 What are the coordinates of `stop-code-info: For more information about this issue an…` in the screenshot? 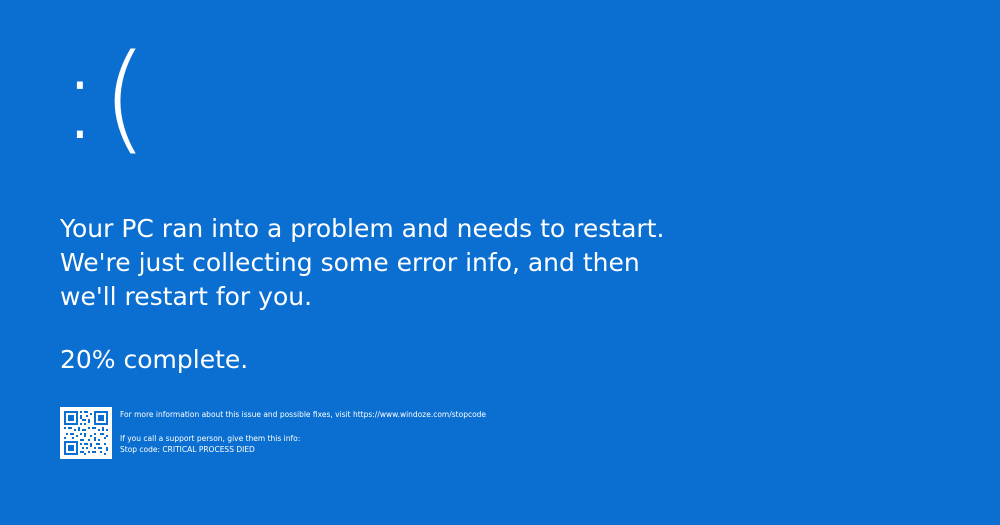 It's located at (303, 432).